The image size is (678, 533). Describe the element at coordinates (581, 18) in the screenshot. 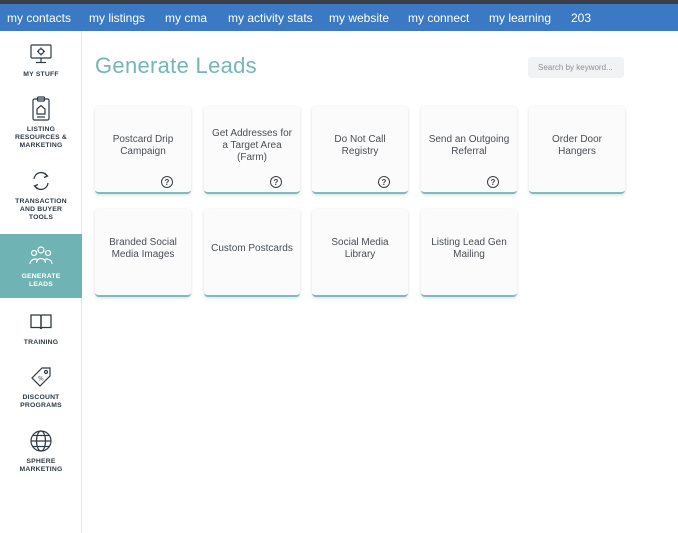

I see `nav-count-203: 203` at that location.